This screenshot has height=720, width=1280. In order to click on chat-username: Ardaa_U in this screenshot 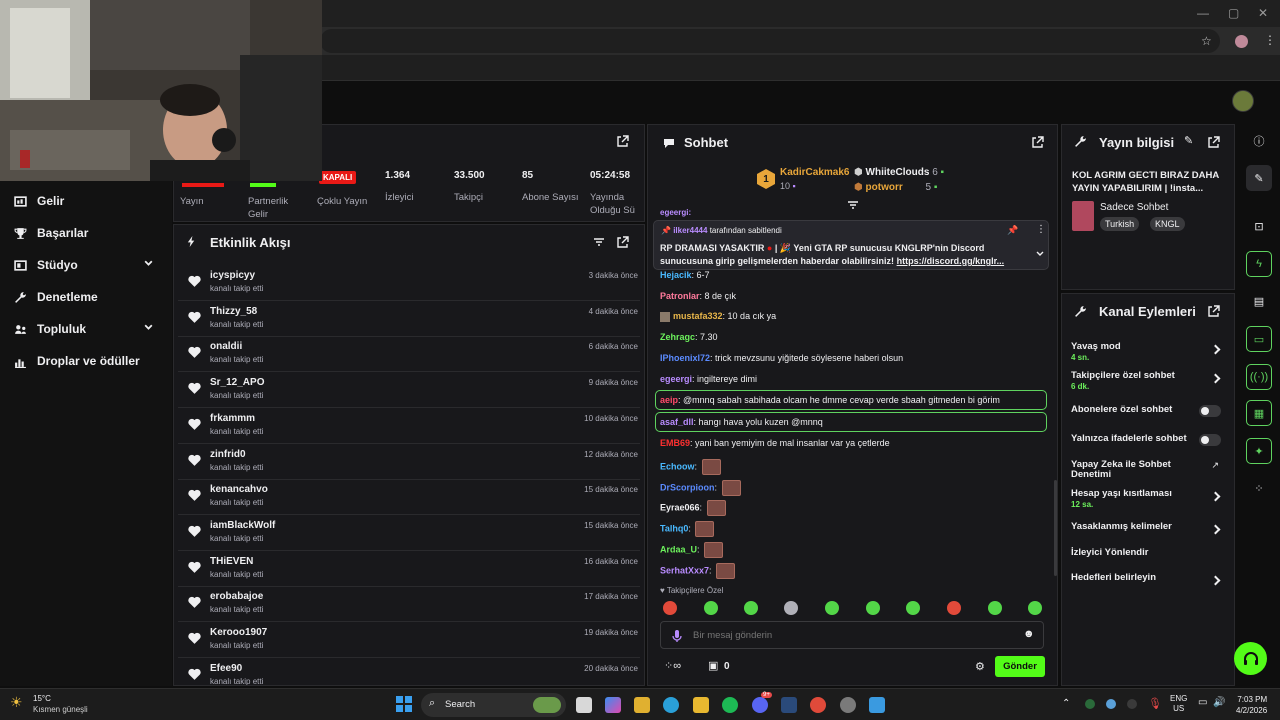, I will do `click(678, 549)`.